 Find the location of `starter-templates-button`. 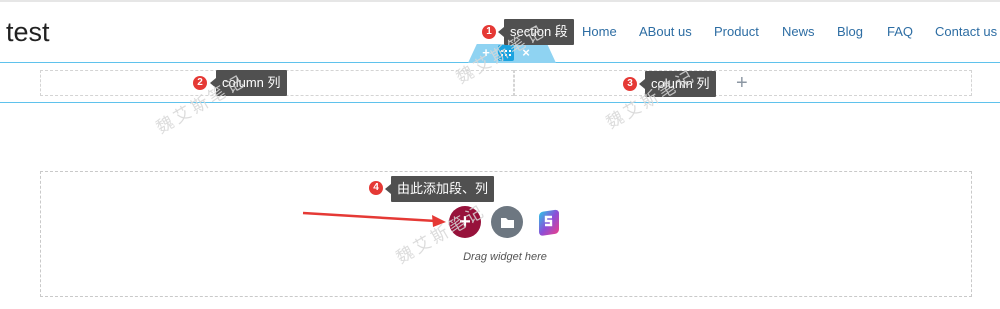

starter-templates-button is located at coordinates (549, 222).